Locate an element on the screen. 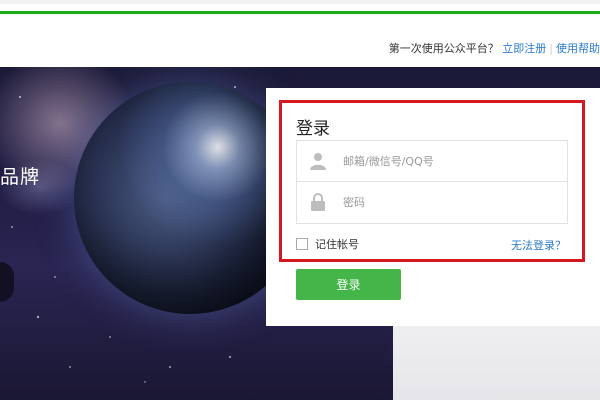  top-accent-line is located at coordinates (300, 7).